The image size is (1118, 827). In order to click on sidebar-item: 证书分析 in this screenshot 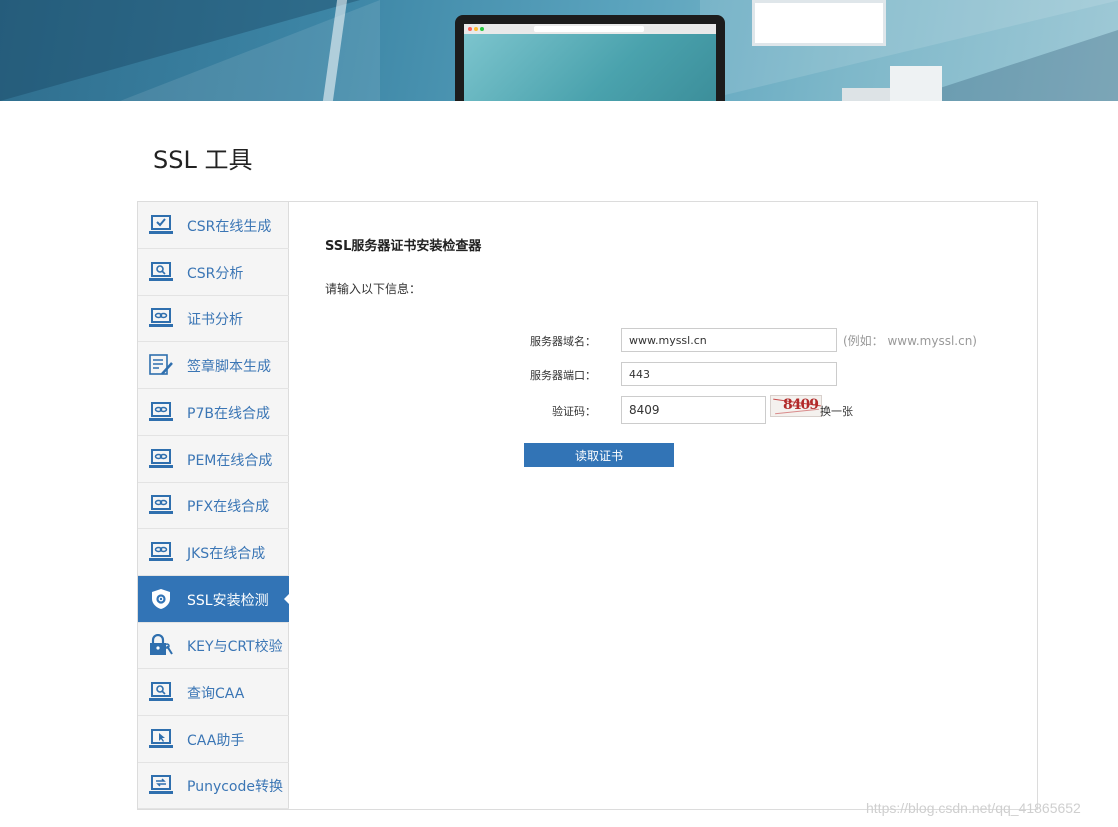, I will do `click(213, 319)`.